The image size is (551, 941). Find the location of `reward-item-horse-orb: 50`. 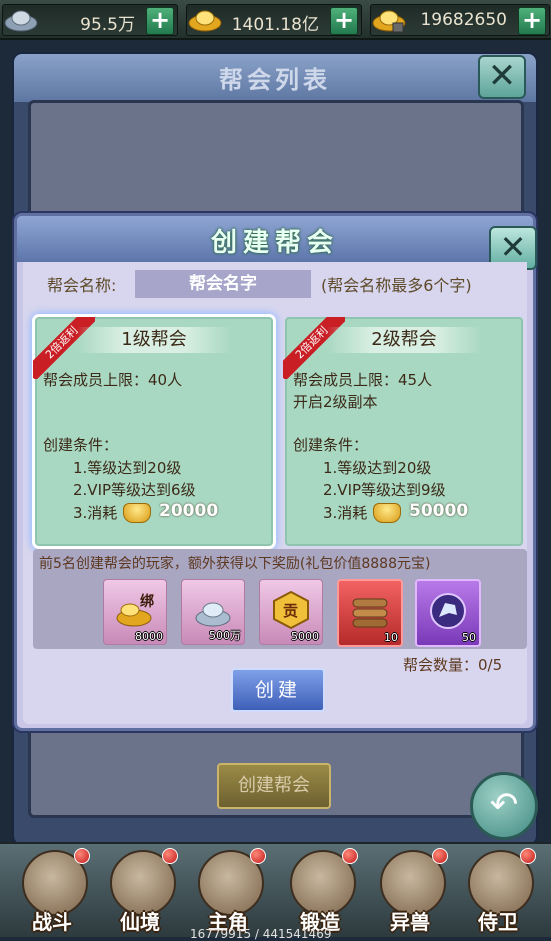

reward-item-horse-orb: 50 is located at coordinates (448, 613).